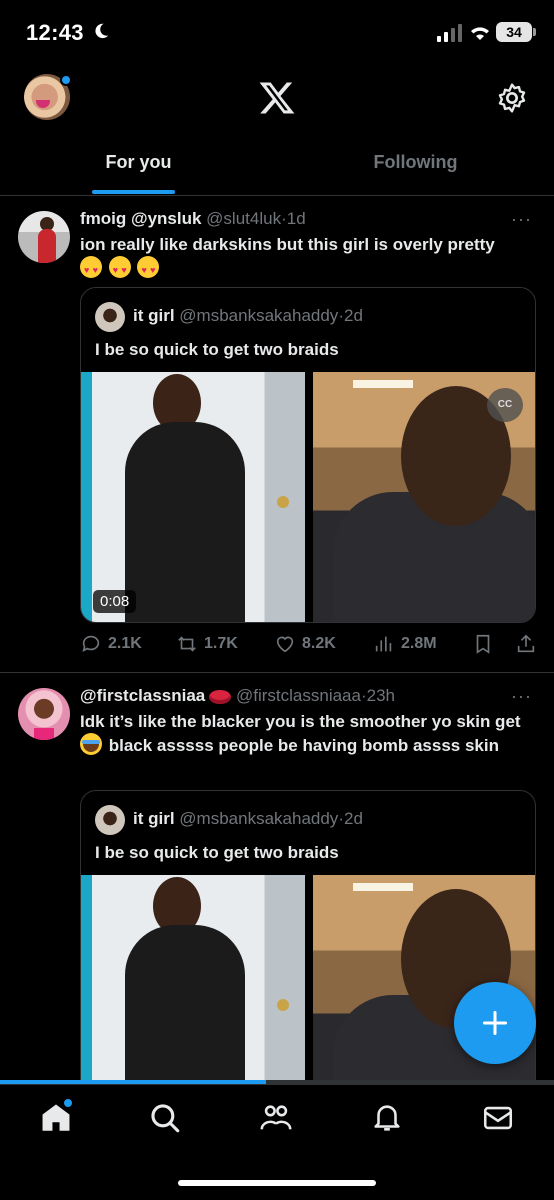 This screenshot has width=554, height=1200. I want to click on tweet-header: fmoig @ynsluk @slut4luk·1d, so click(193, 219).